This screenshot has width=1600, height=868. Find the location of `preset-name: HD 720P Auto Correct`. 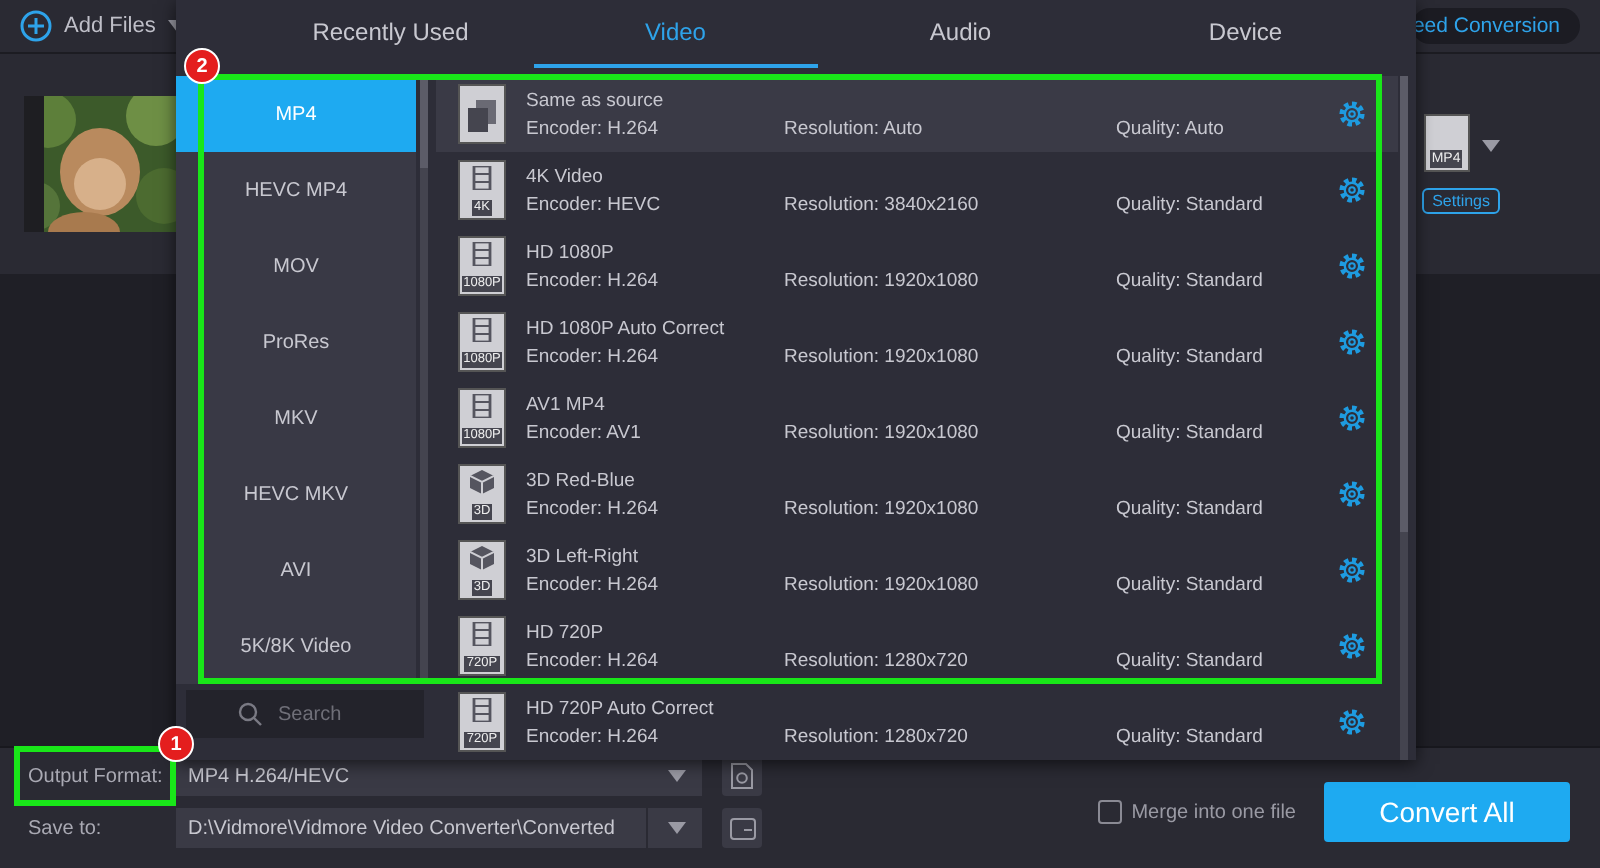

preset-name: HD 720P Auto Correct is located at coordinates (621, 708).